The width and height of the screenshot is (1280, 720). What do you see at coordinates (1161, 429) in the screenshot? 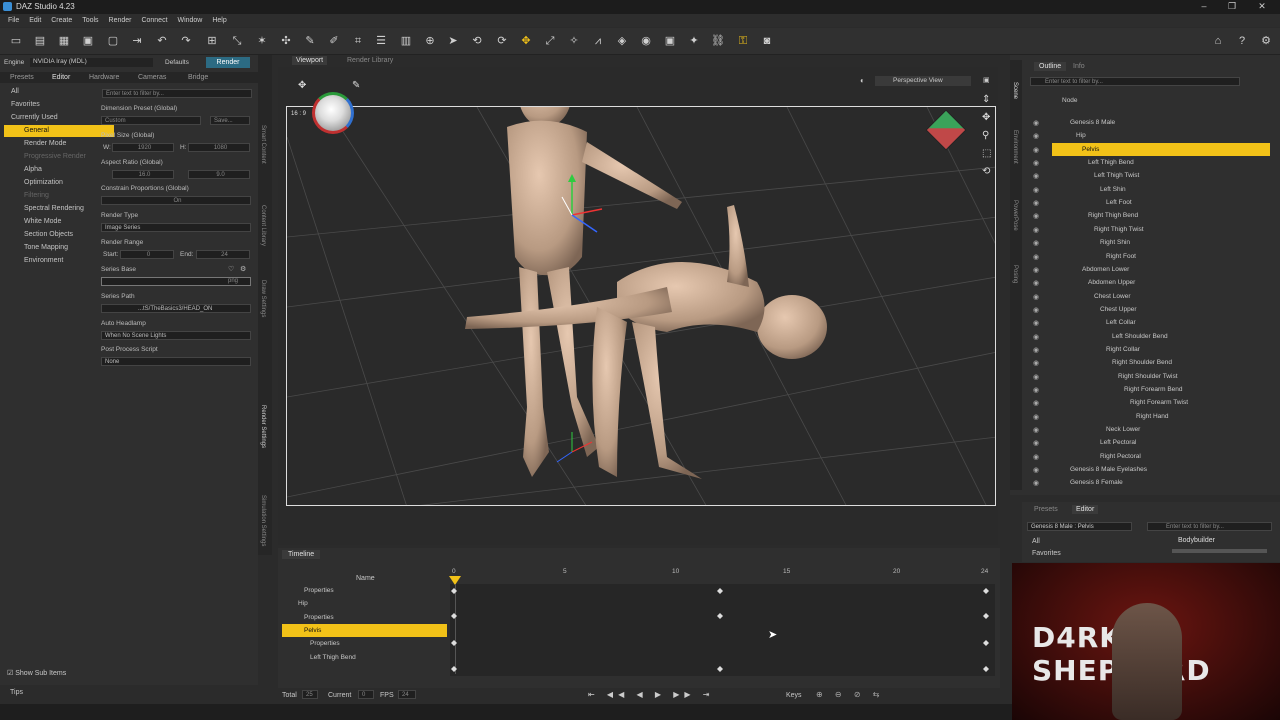
I see `scene-node-row: Neck Lower` at bounding box center [1161, 429].